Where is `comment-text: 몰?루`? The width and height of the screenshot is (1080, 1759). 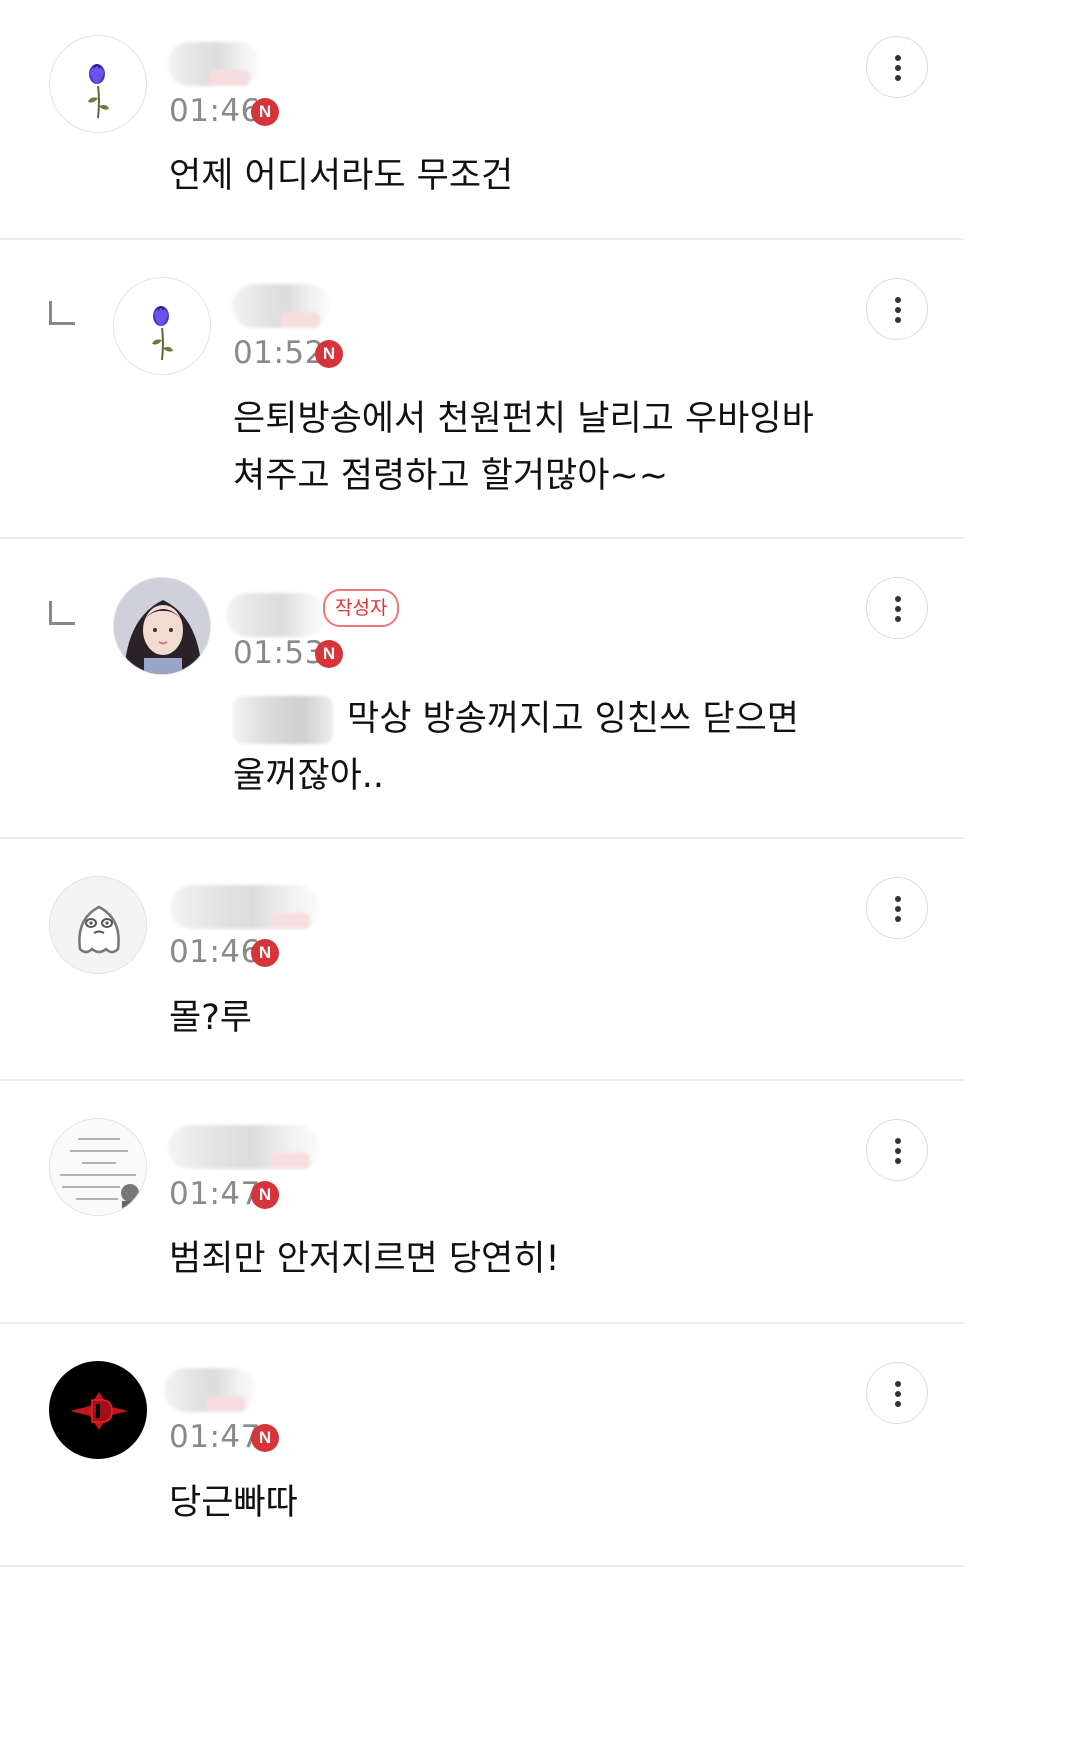 comment-text: 몰?루 is located at coordinates (210, 1018).